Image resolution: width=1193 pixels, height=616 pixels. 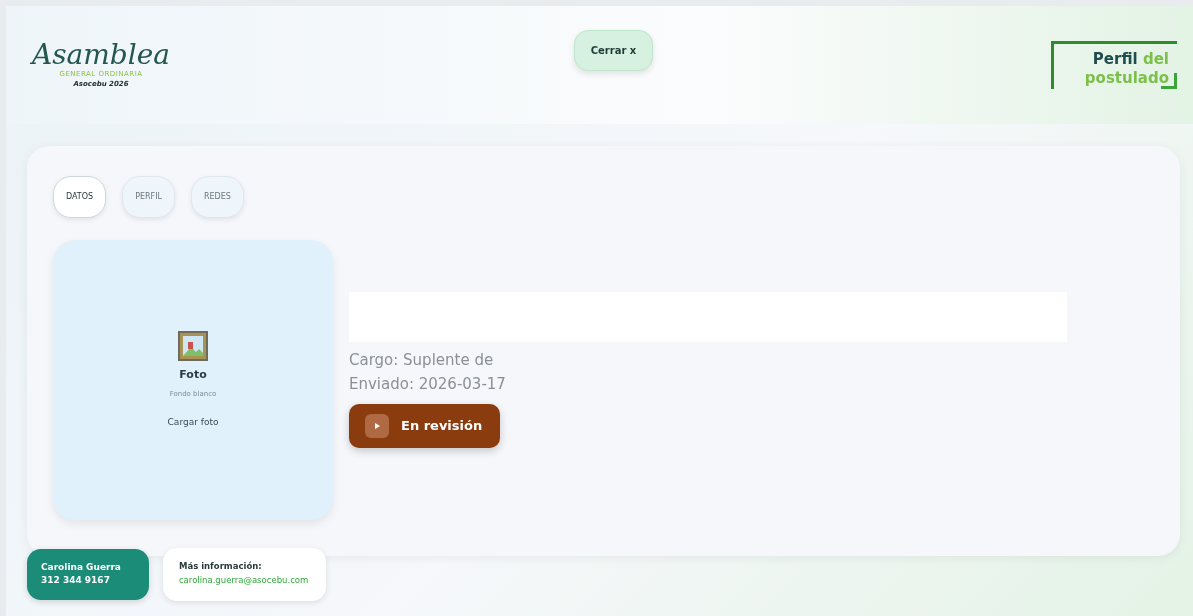 I want to click on tab: DATOS, so click(x=80, y=197).